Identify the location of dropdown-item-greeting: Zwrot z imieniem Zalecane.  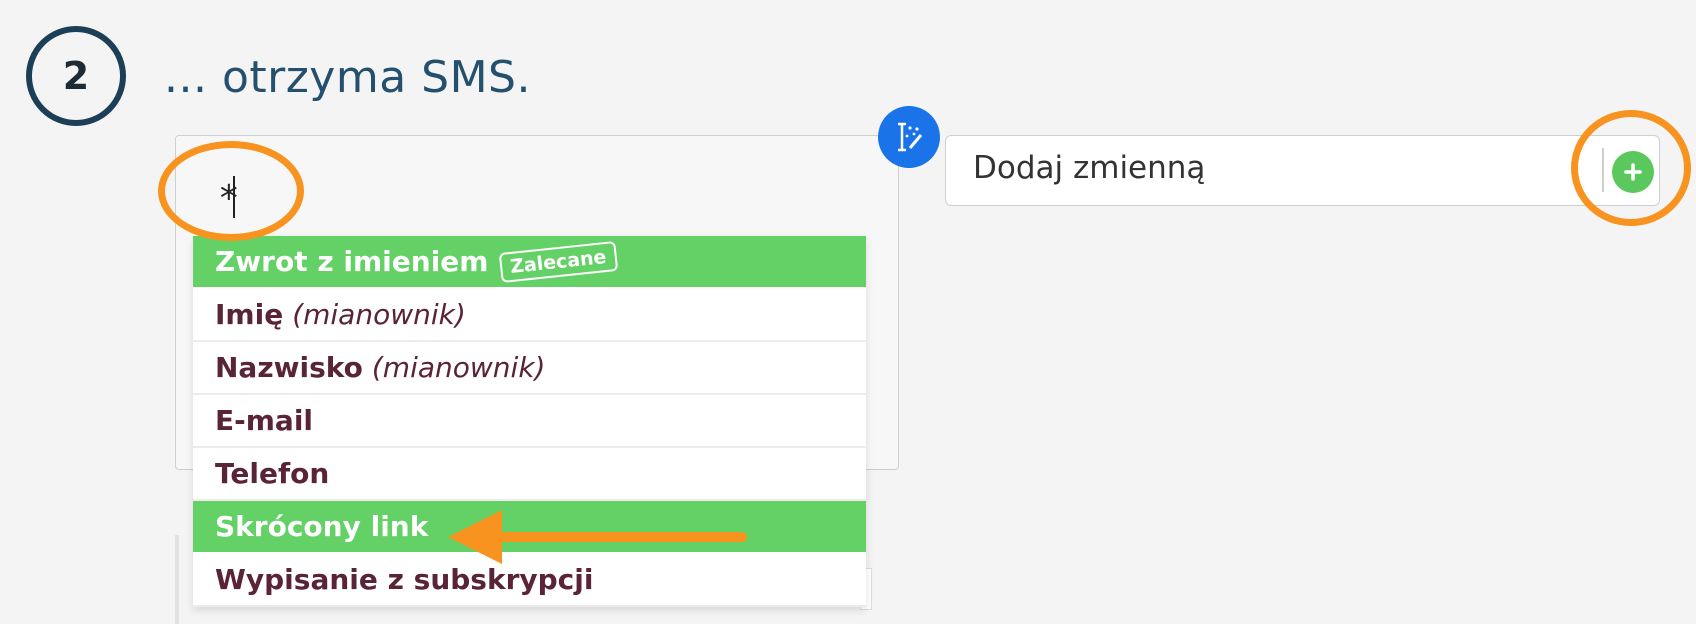
(529, 262).